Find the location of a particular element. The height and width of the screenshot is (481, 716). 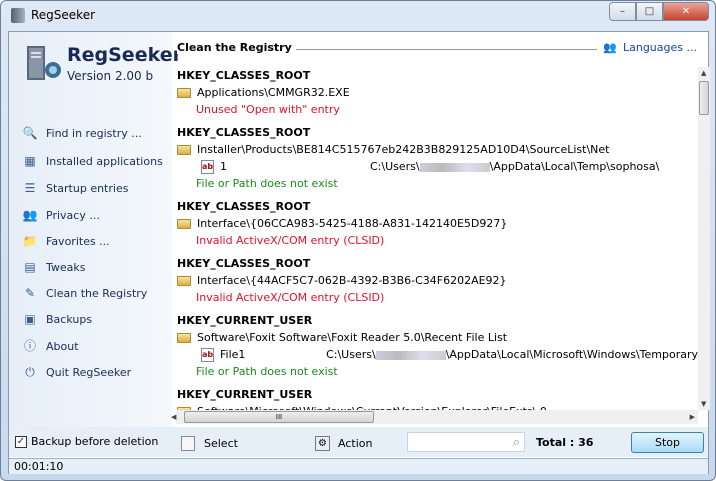

power-icon: ⏻ is located at coordinates (30, 372).